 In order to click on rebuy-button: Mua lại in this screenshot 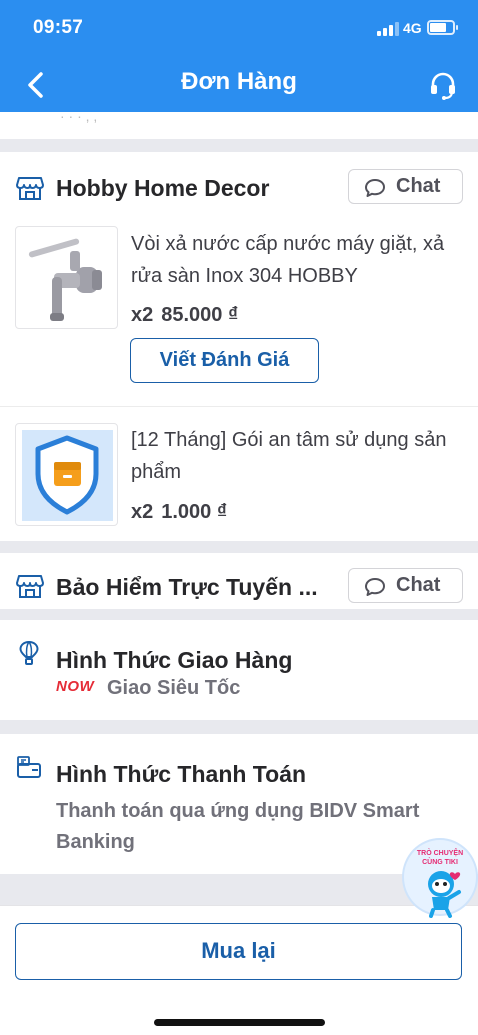, I will do `click(238, 951)`.